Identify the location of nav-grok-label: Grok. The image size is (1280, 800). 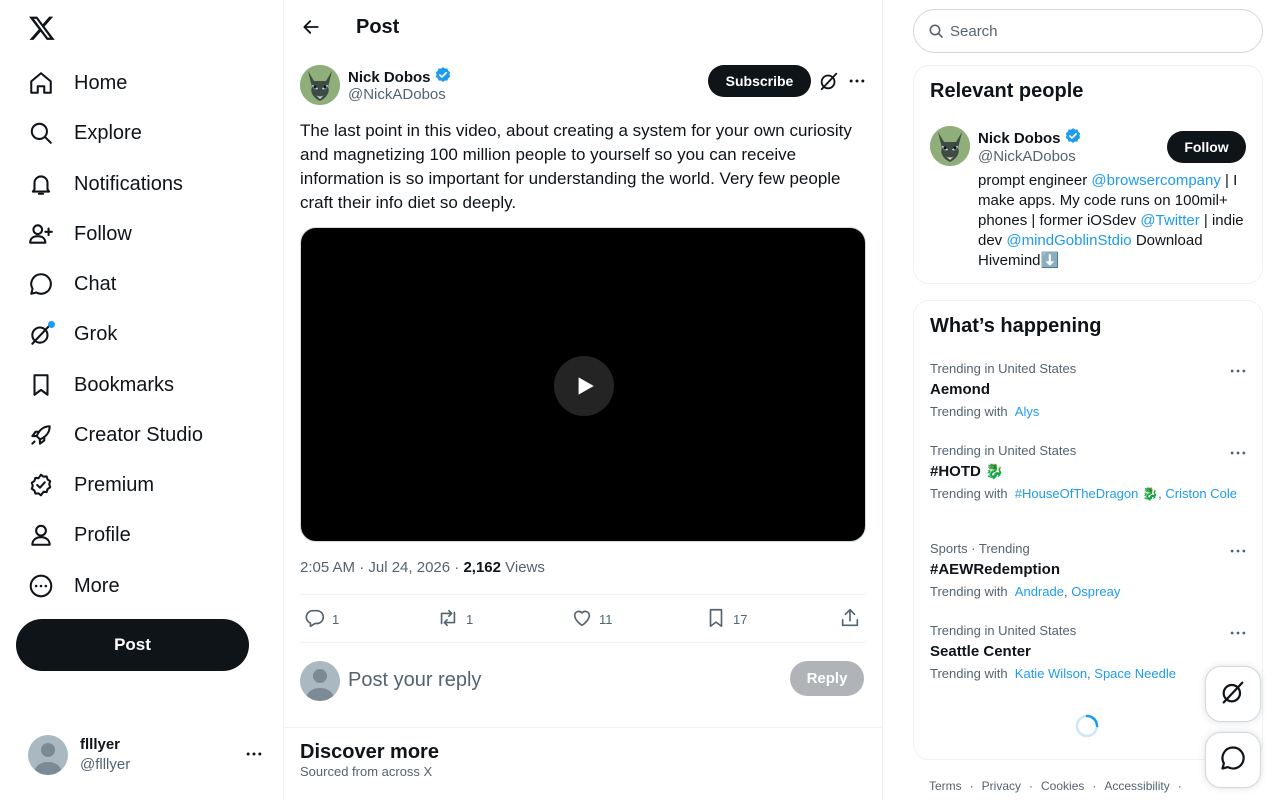
(96, 334).